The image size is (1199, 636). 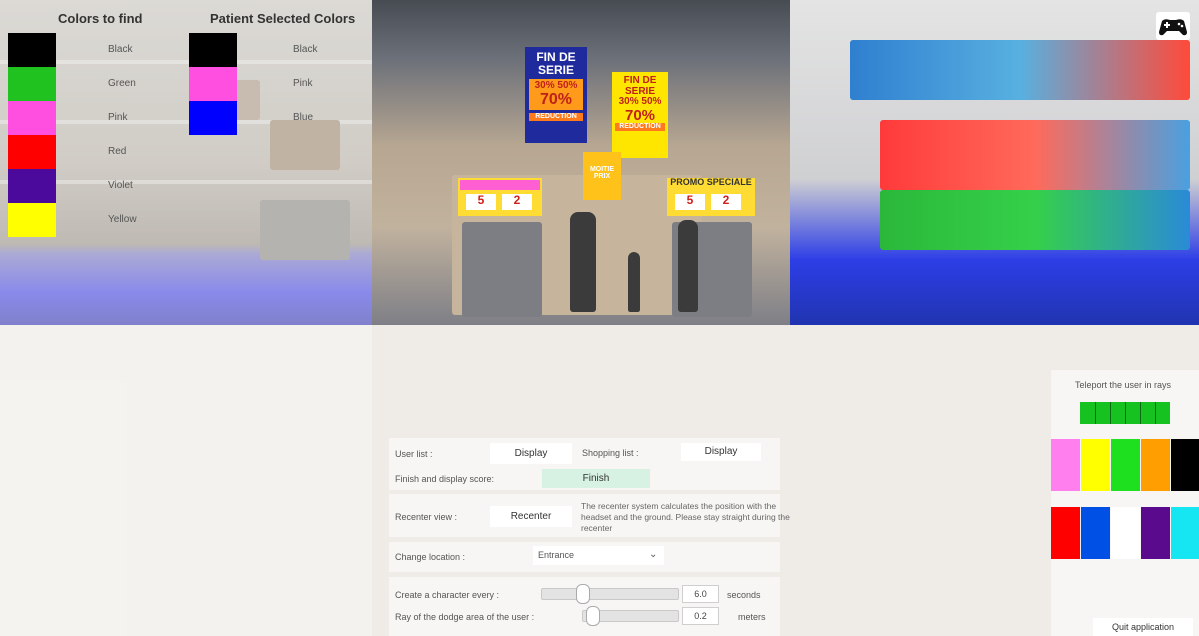 I want to click on patient-selected-title: Patient Selected Colors, so click(x=283, y=18).